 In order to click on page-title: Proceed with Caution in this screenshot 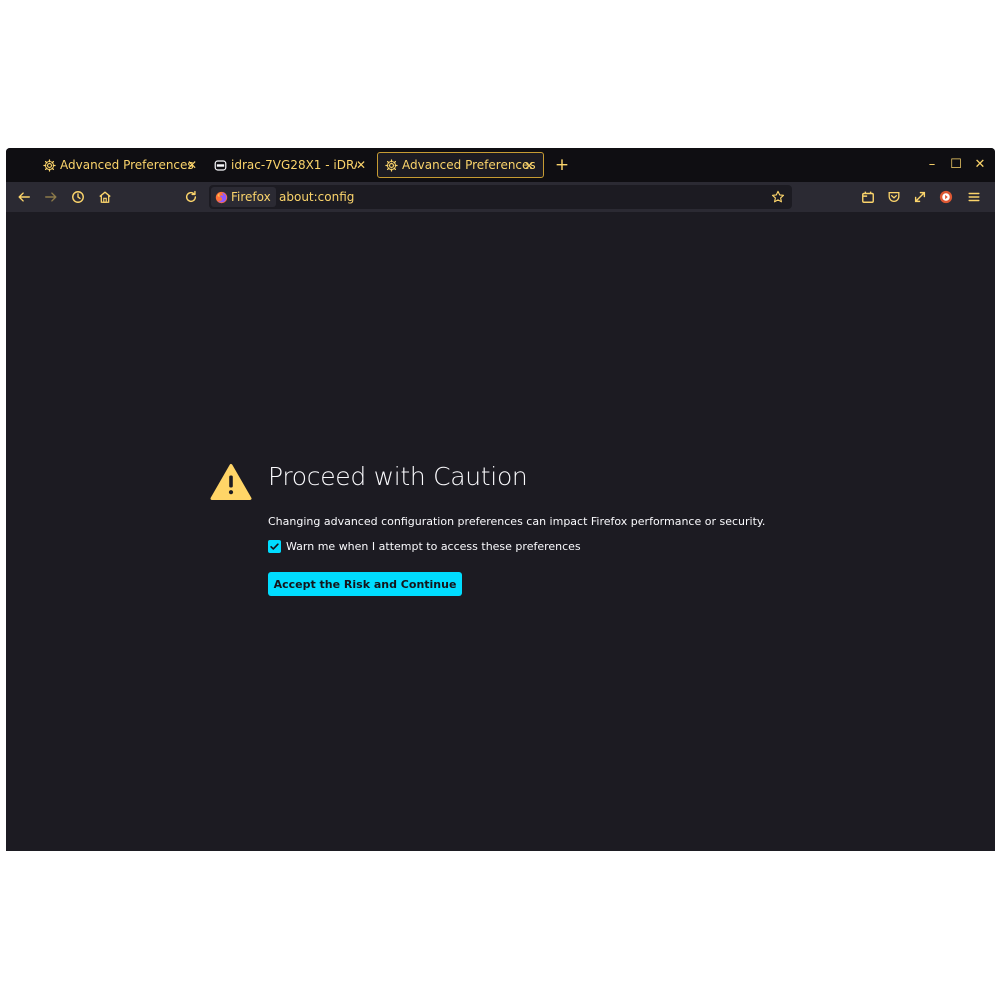, I will do `click(398, 476)`.